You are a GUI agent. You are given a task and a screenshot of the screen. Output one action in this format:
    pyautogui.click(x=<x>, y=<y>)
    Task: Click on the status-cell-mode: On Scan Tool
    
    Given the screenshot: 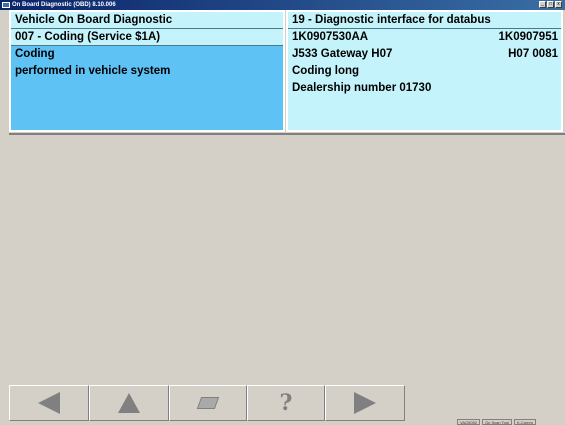 What is the action you would take?
    pyautogui.click(x=497, y=422)
    